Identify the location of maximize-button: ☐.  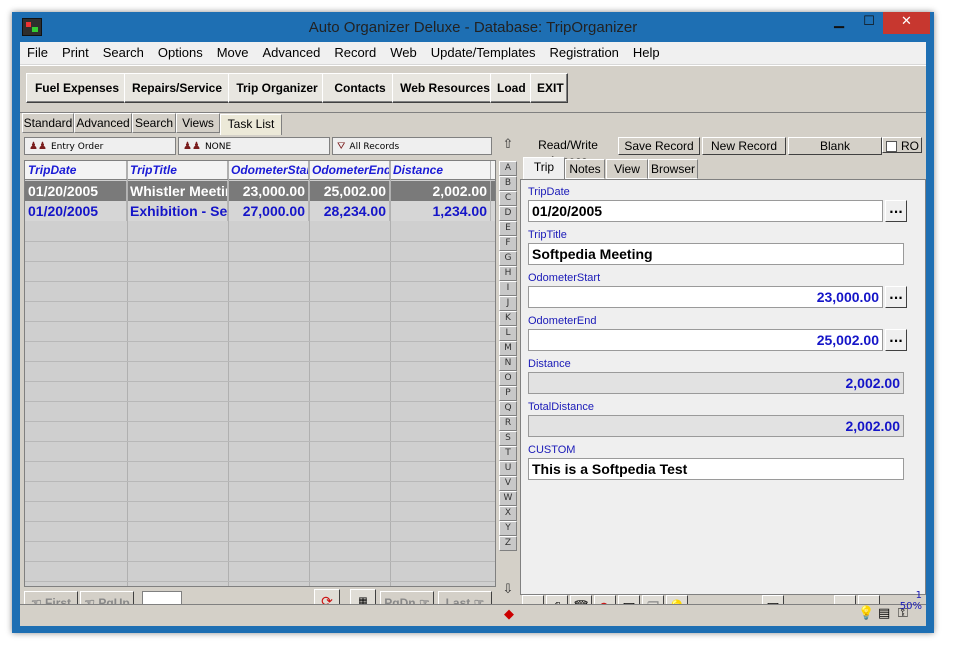
(869, 23).